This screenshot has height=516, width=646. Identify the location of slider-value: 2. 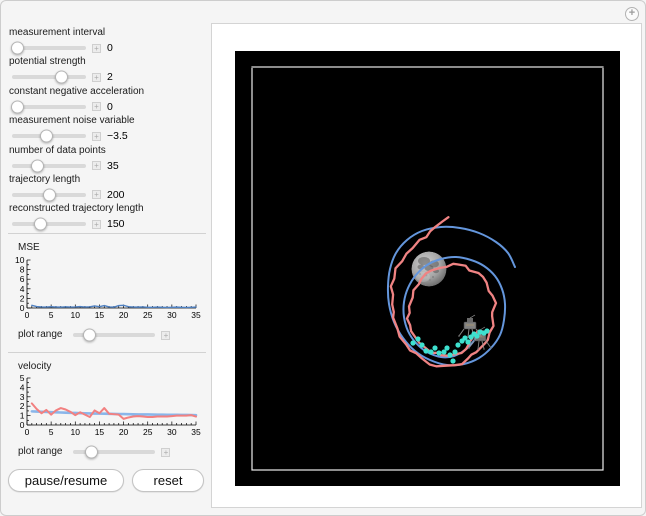
(110, 77).